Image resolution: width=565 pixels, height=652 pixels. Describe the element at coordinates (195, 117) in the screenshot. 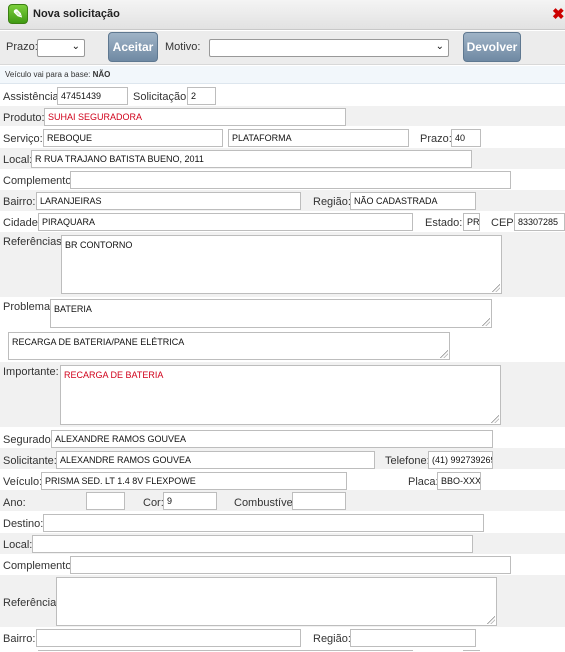

I see `produto-field: SUHAI SEGURADORA` at that location.